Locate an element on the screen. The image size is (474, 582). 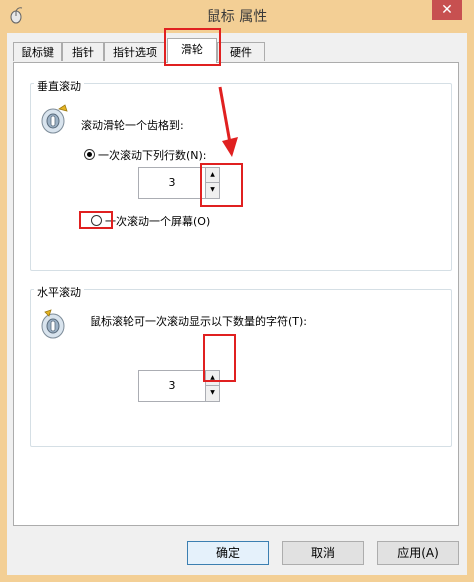
close-icon: ✕ is located at coordinates (447, 10).